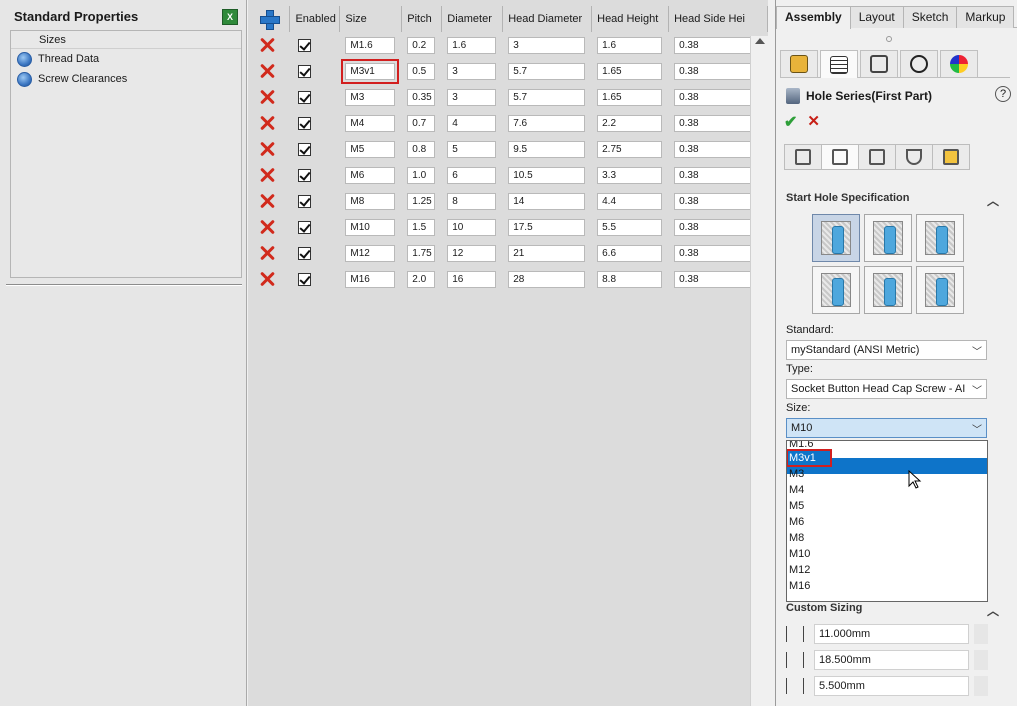 The image size is (1017, 706). Describe the element at coordinates (836, 238) in the screenshot. I see `hole-type-counterbore` at that location.